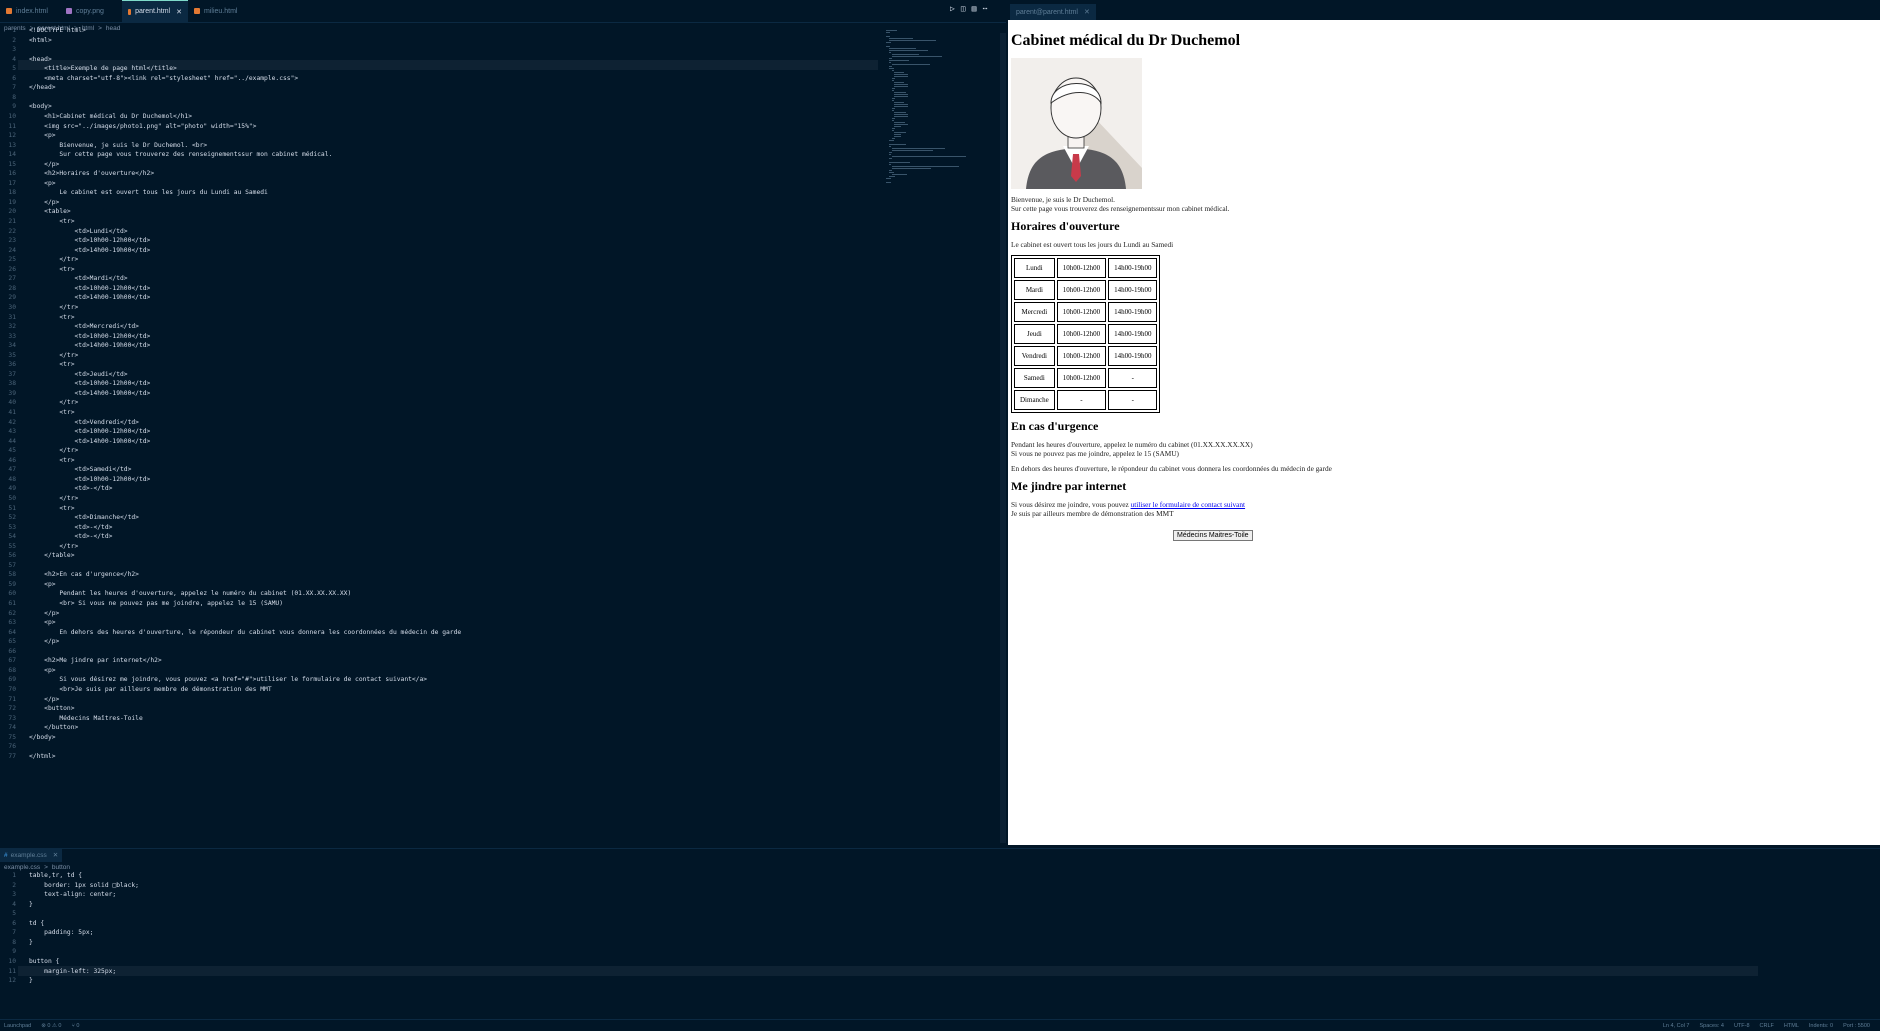 Image resolution: width=1880 pixels, height=1031 pixels. Describe the element at coordinates (1003, 438) in the screenshot. I see `editor-scrollbar` at that location.